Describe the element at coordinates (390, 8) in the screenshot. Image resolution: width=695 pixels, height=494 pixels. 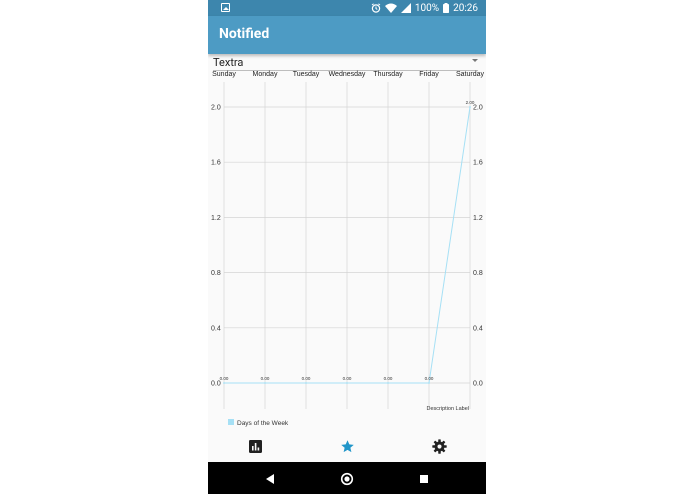
I see `wifi-icon` at that location.